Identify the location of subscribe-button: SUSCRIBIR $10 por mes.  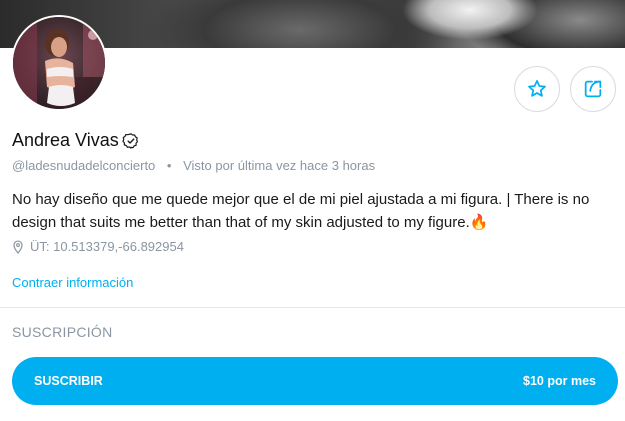
(315, 381).